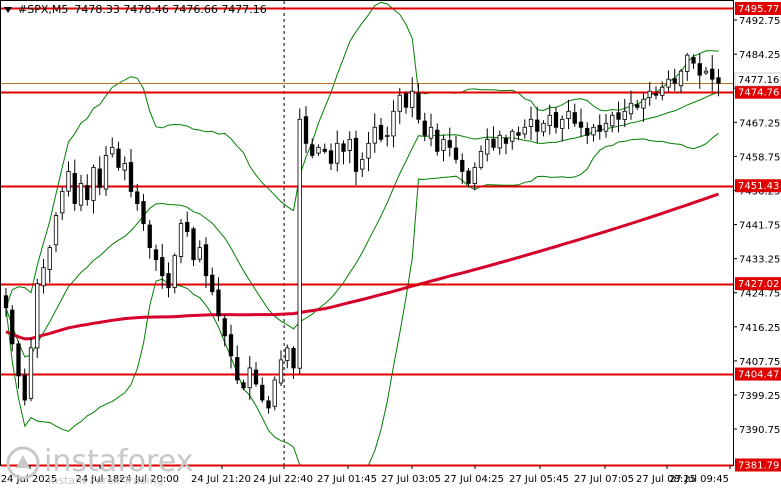 The image size is (781, 489). Describe the element at coordinates (759, 157) in the screenshot. I see `price-tick-label: 7458.75` at that location.